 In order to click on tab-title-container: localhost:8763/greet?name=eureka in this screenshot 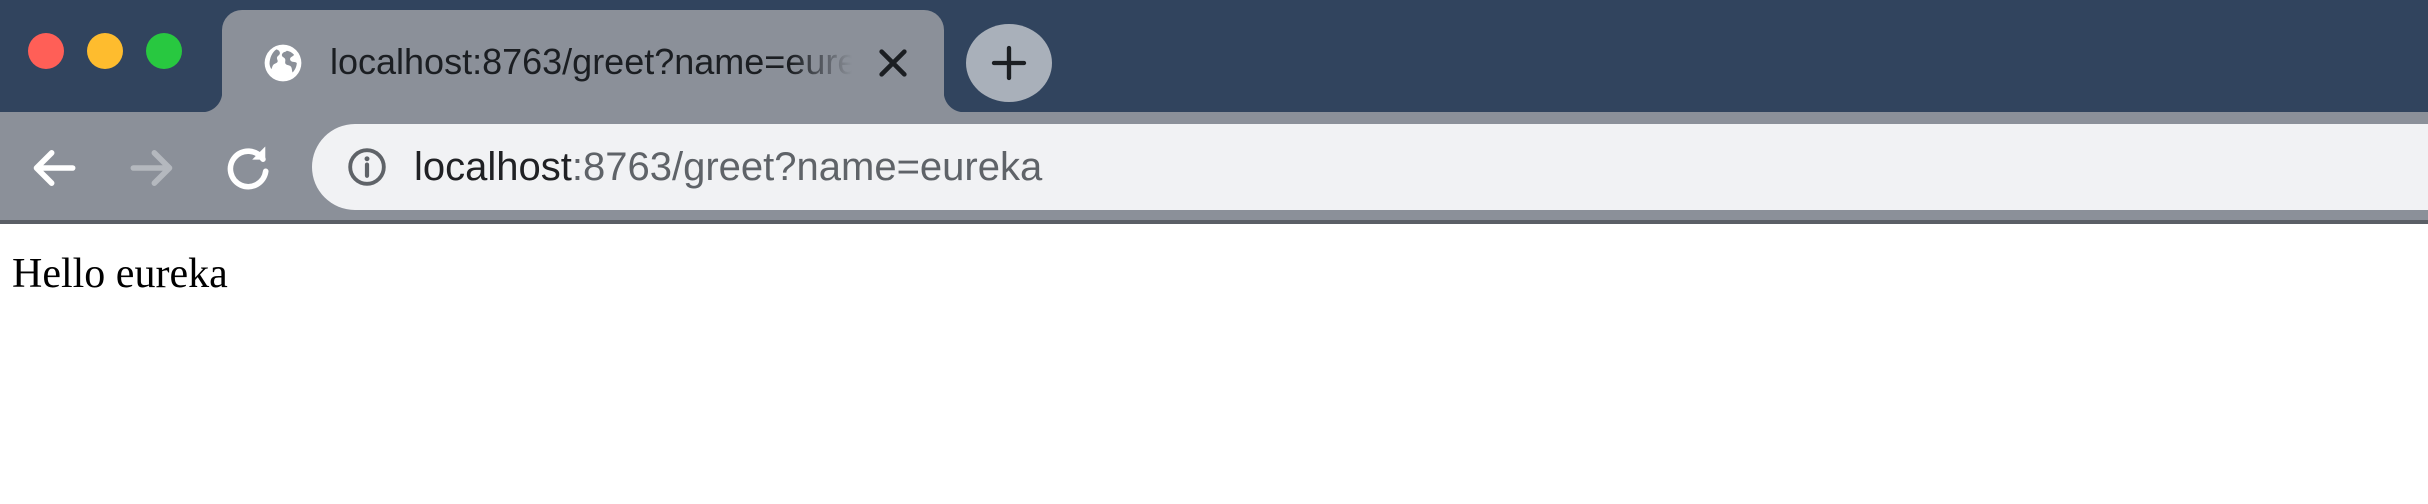, I will do `click(591, 62)`.